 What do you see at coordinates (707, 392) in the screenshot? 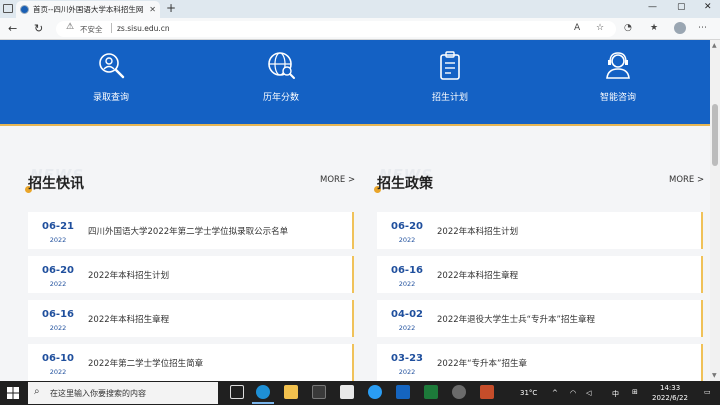
I see `notification-icon: ▭` at bounding box center [707, 392].